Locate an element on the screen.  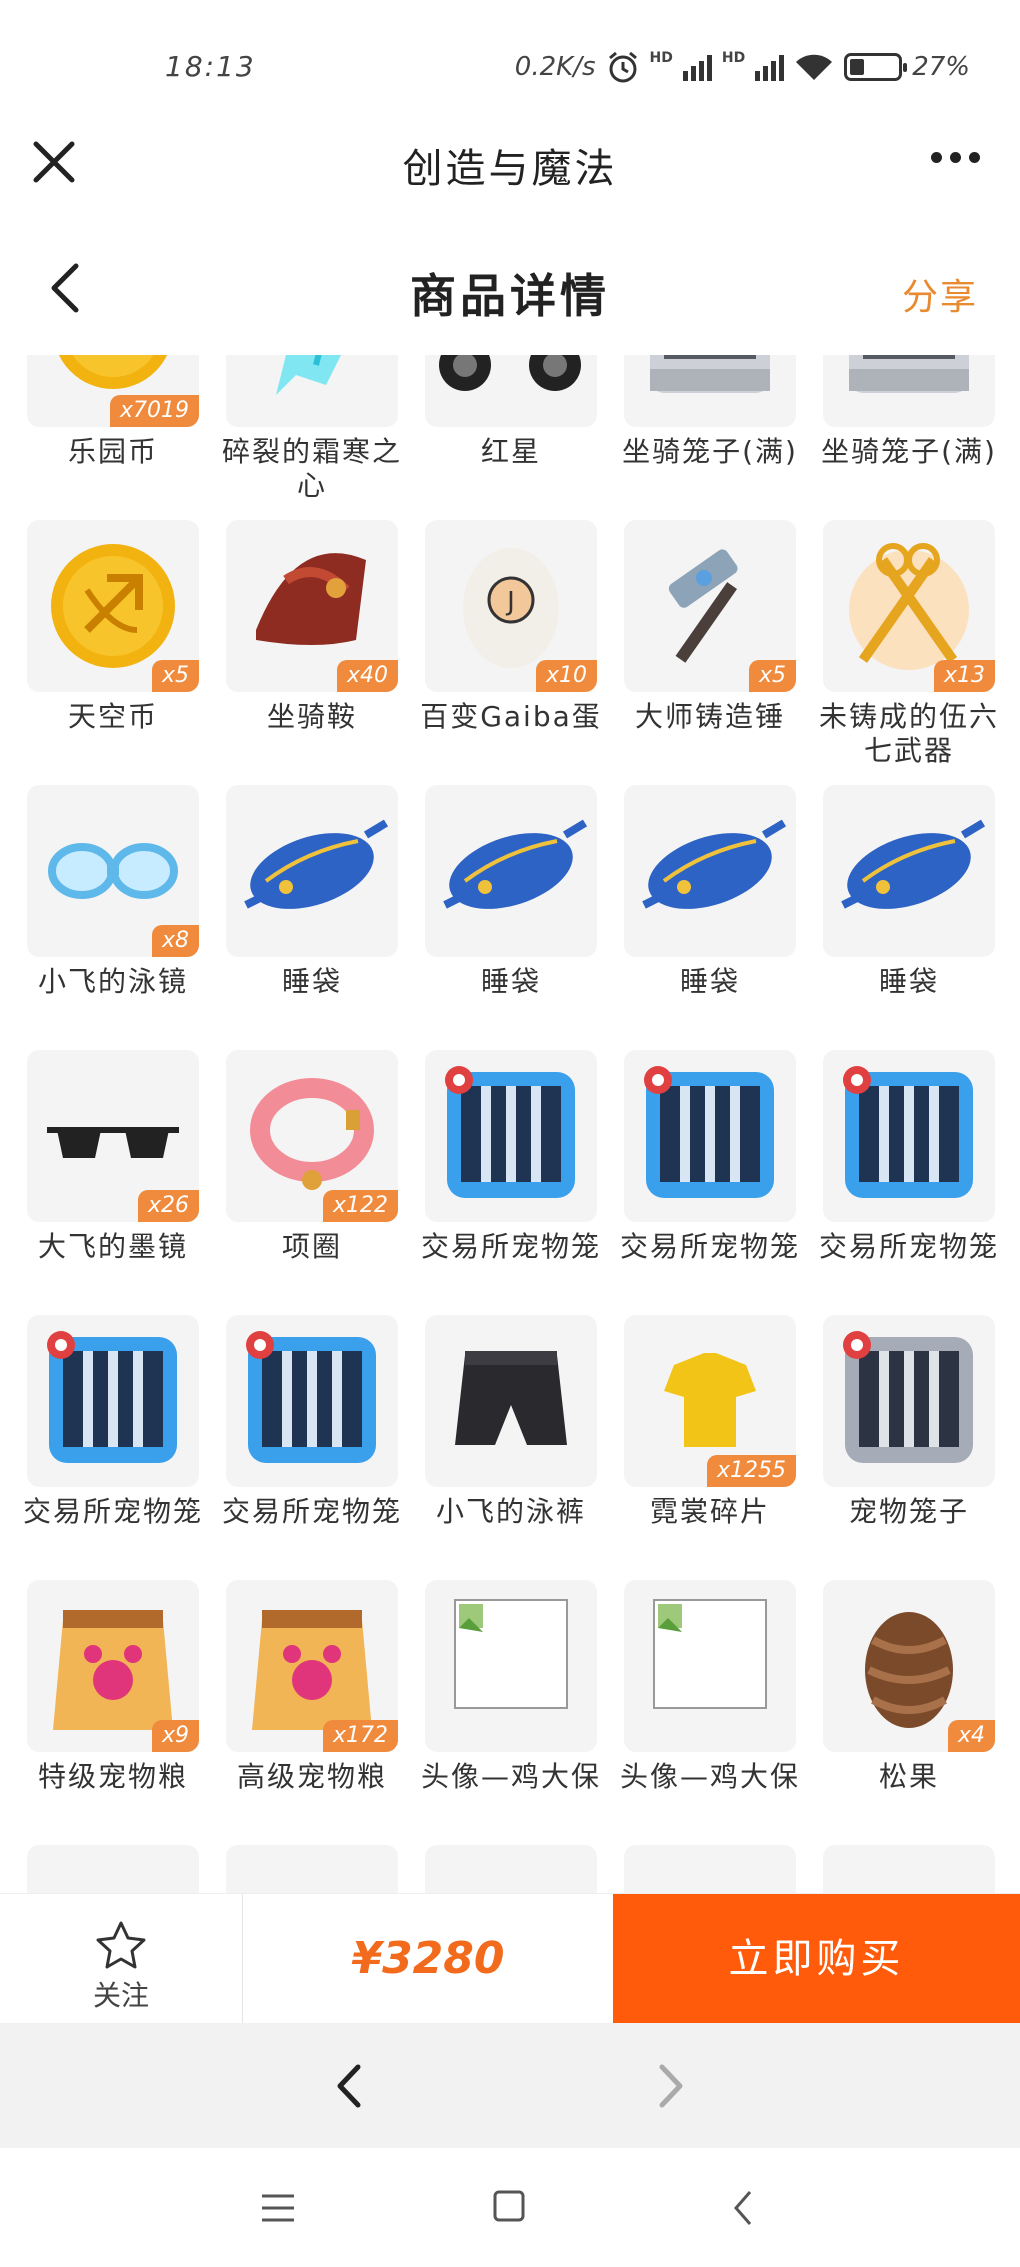
more-icon is located at coordinates (955, 157).